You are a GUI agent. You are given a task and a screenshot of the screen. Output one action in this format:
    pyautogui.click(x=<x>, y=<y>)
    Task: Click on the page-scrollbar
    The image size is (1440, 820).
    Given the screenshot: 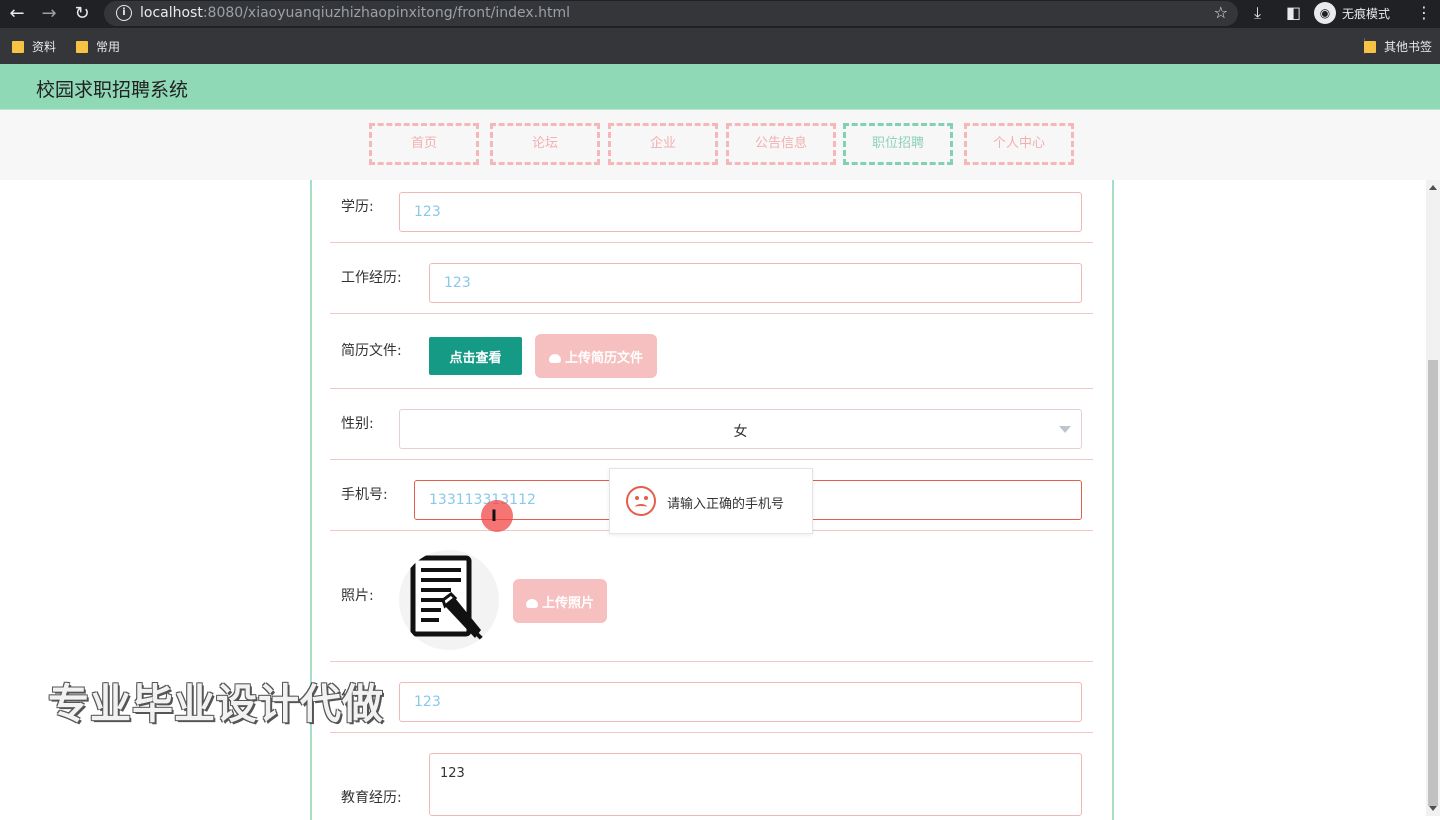 What is the action you would take?
    pyautogui.click(x=1433, y=498)
    